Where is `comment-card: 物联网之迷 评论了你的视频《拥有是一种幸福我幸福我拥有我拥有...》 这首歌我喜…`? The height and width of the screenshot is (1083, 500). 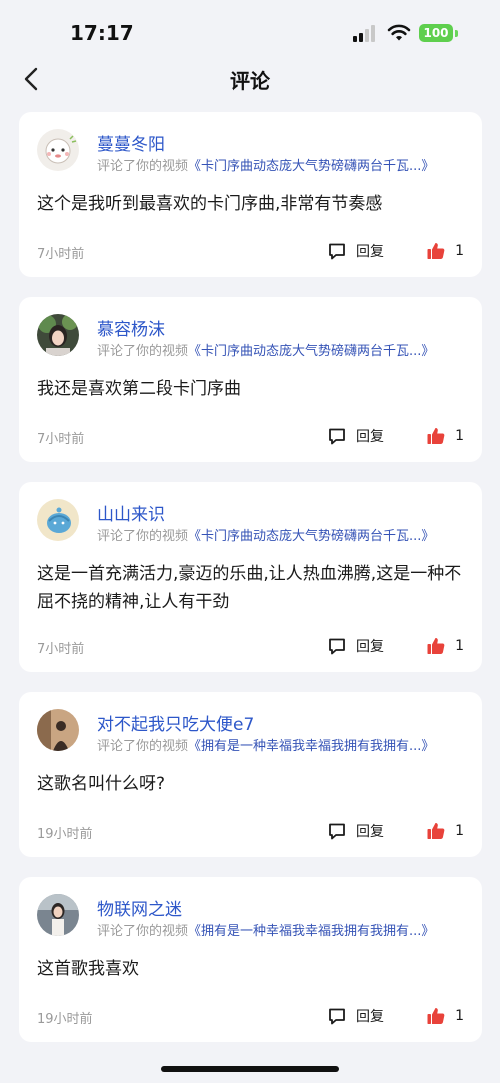
comment-card: 物联网之迷 评论了你的视频《拥有是一种幸福我幸福我拥有我拥有...》 这首歌我喜… is located at coordinates (250, 959).